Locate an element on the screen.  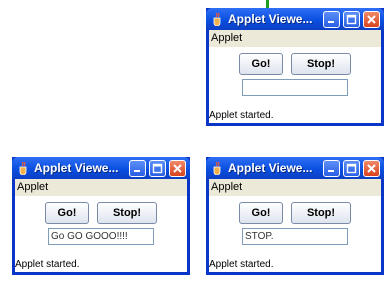
message-field: STOP. is located at coordinates (295, 236).